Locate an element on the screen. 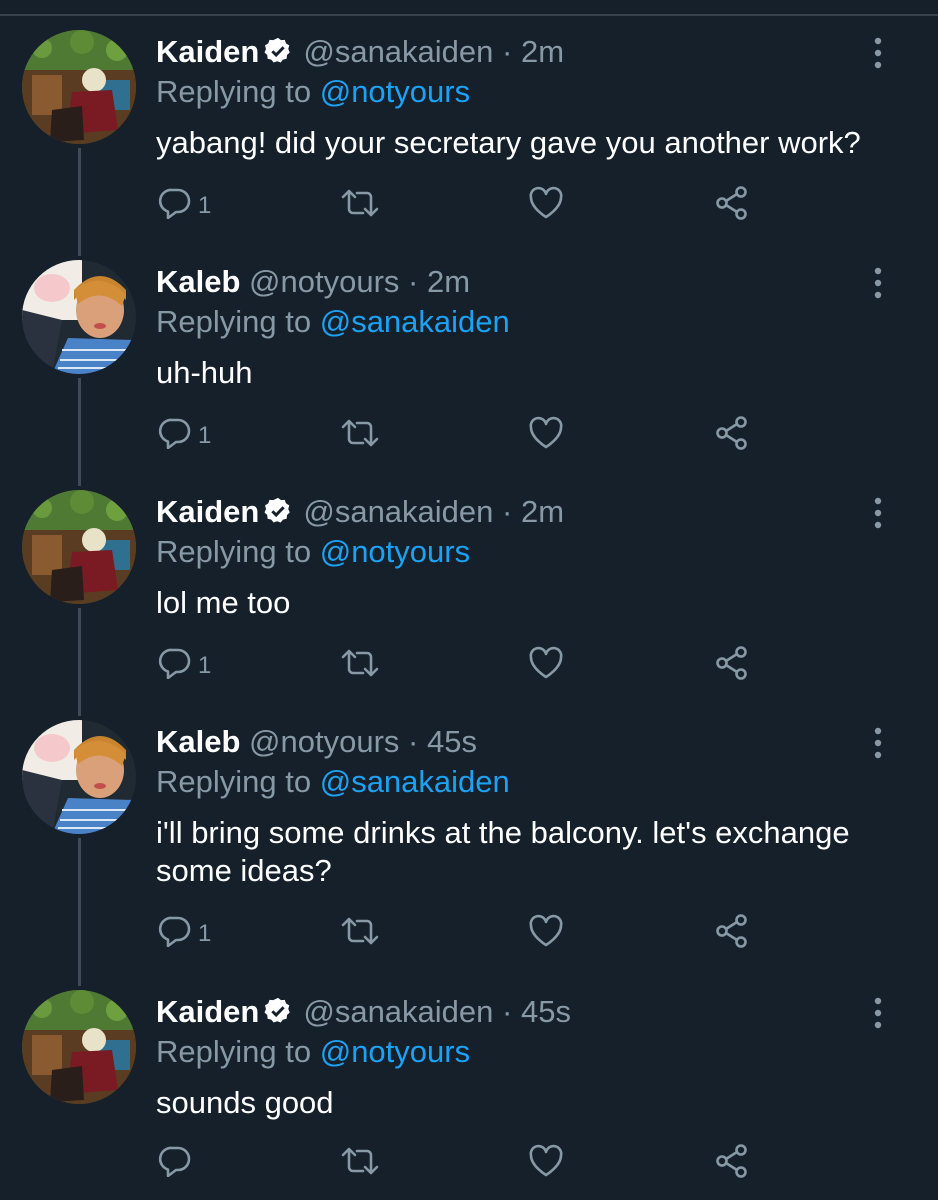  tweet-text: uh-huh is located at coordinates (204, 372).